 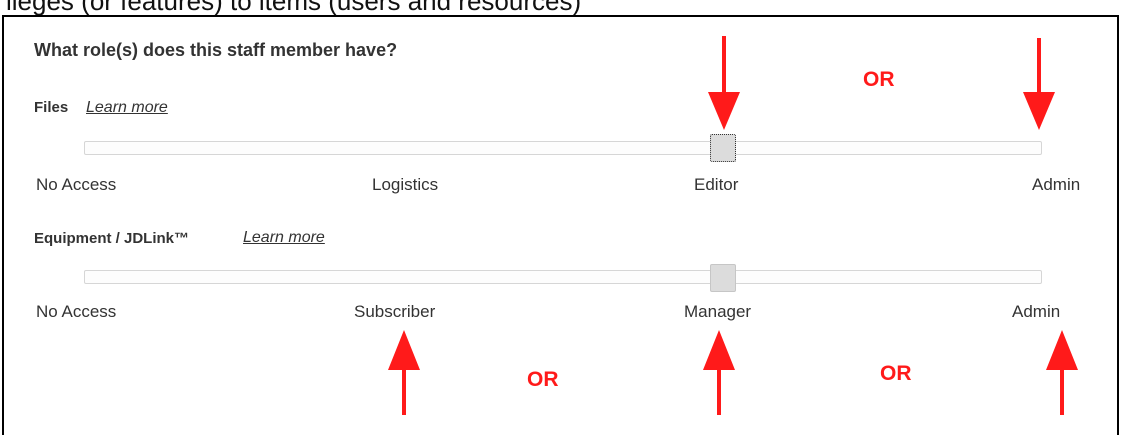 I want to click on equipment-option-admin: Admin, so click(x=1036, y=311).